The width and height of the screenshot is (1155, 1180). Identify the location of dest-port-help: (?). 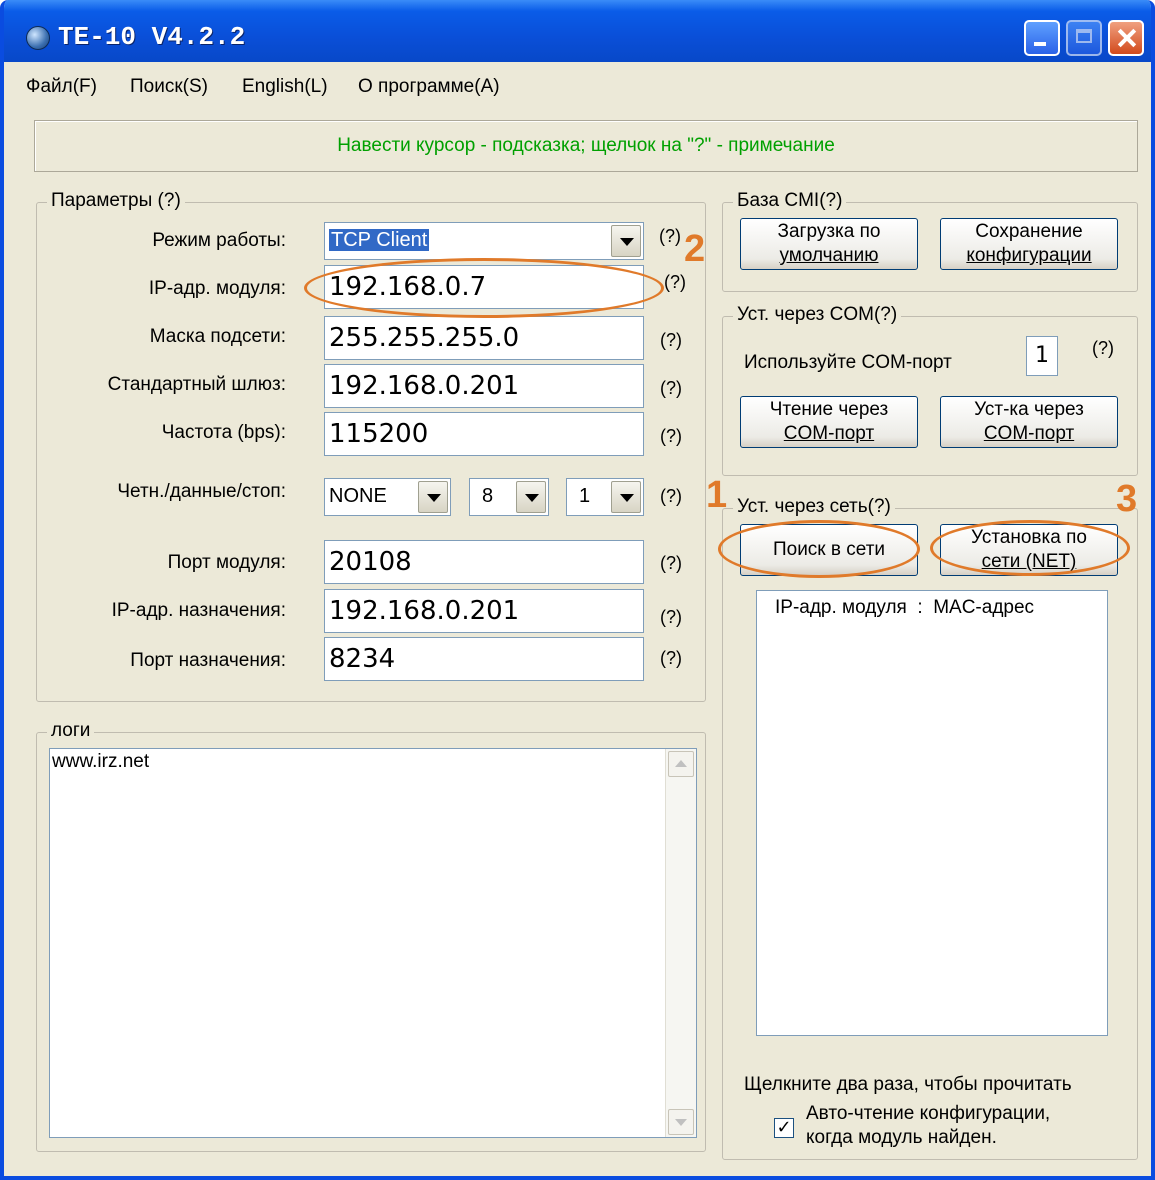
(671, 658).